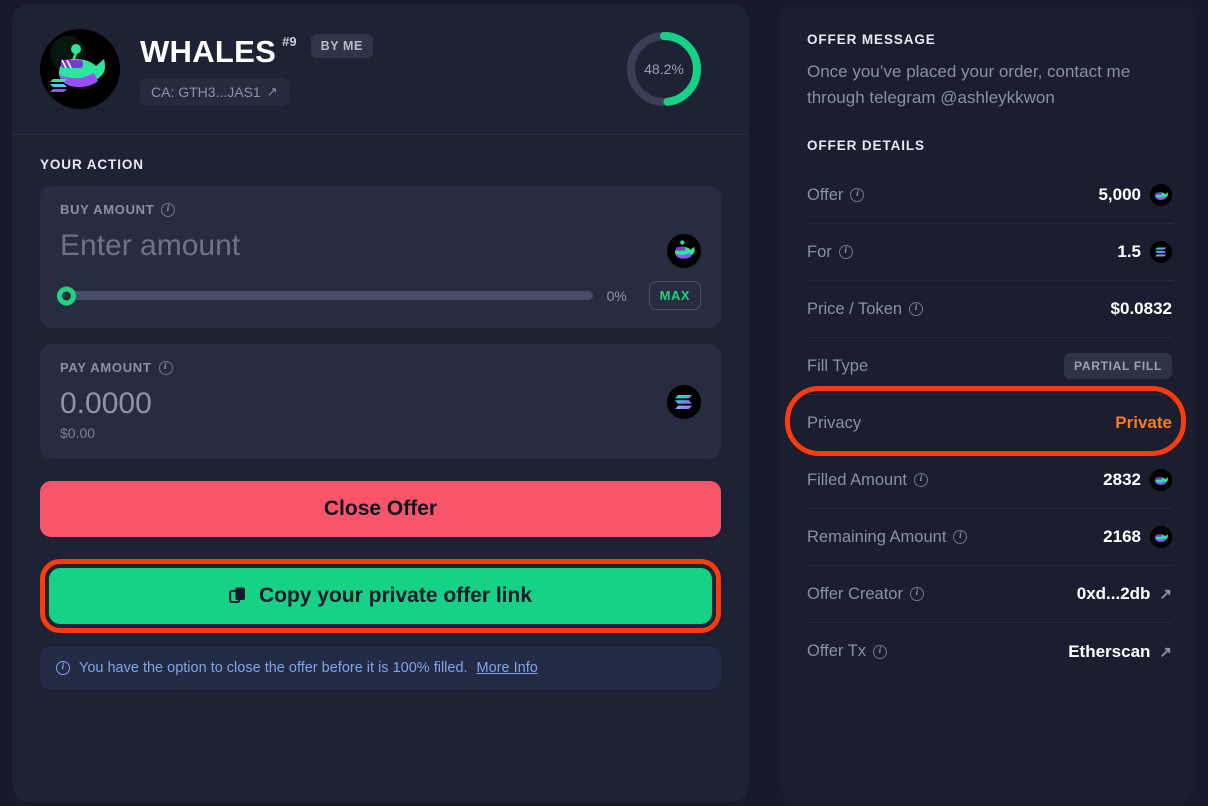  What do you see at coordinates (989, 594) in the screenshot?
I see `detail-row-offer-creator: Offer Creator i 0xd...2db ↗` at bounding box center [989, 594].